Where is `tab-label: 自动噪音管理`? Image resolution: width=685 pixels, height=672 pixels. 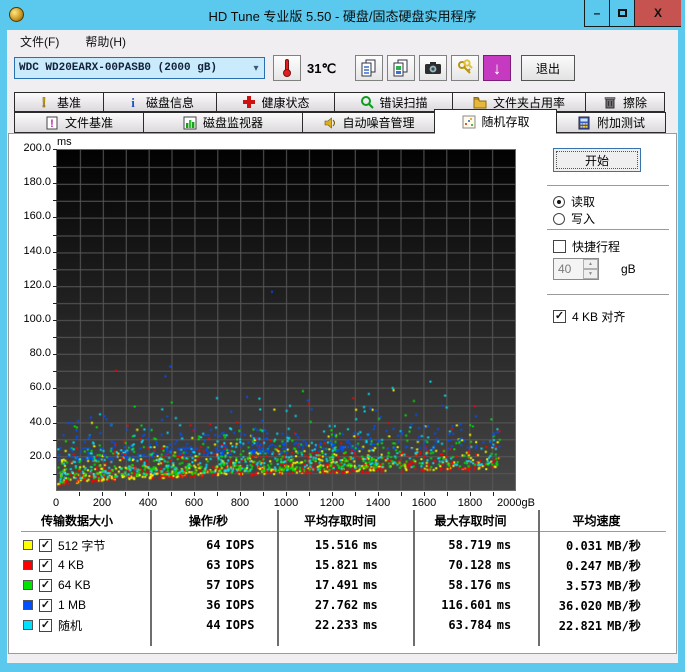
tab-label: 自动噪音管理 is located at coordinates (378, 123).